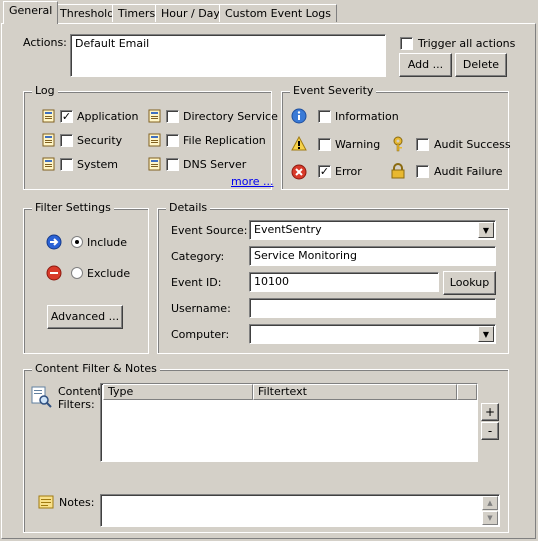  I want to click on log-directory-service-label: Directory Service, so click(230, 116).